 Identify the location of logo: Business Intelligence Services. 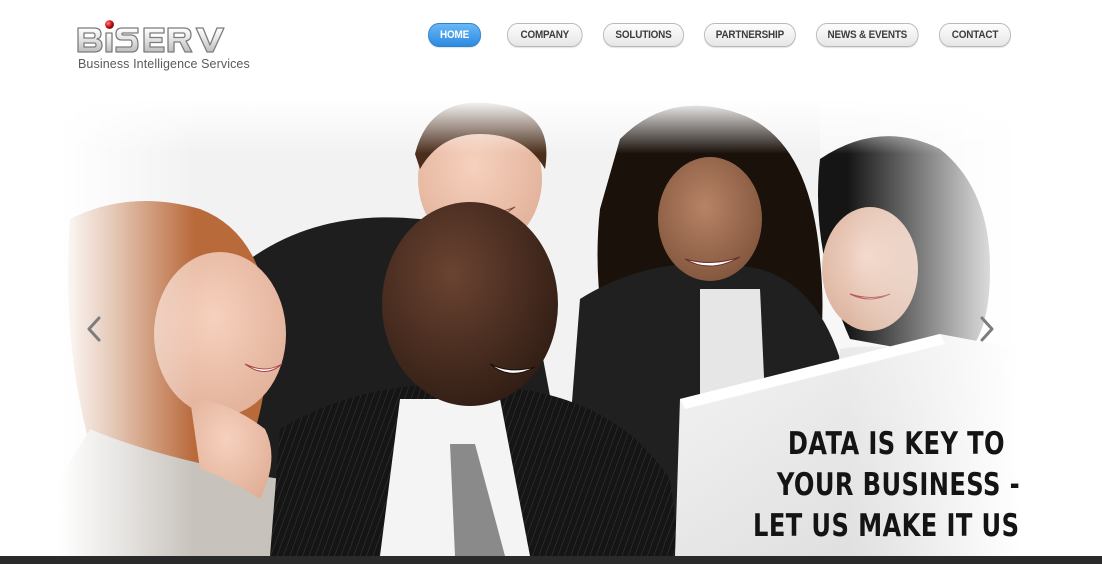
(176, 48).